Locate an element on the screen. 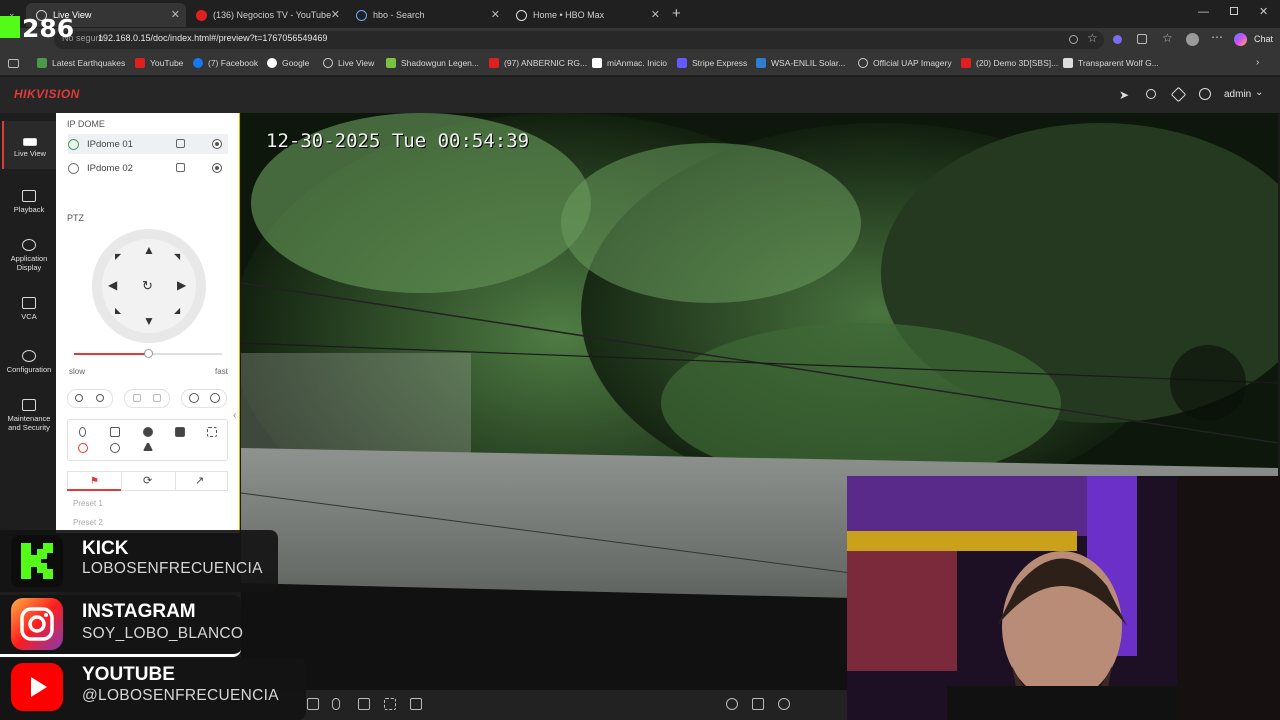 The image size is (1280, 720). manual-tracking-icon is located at coordinates (148, 447).